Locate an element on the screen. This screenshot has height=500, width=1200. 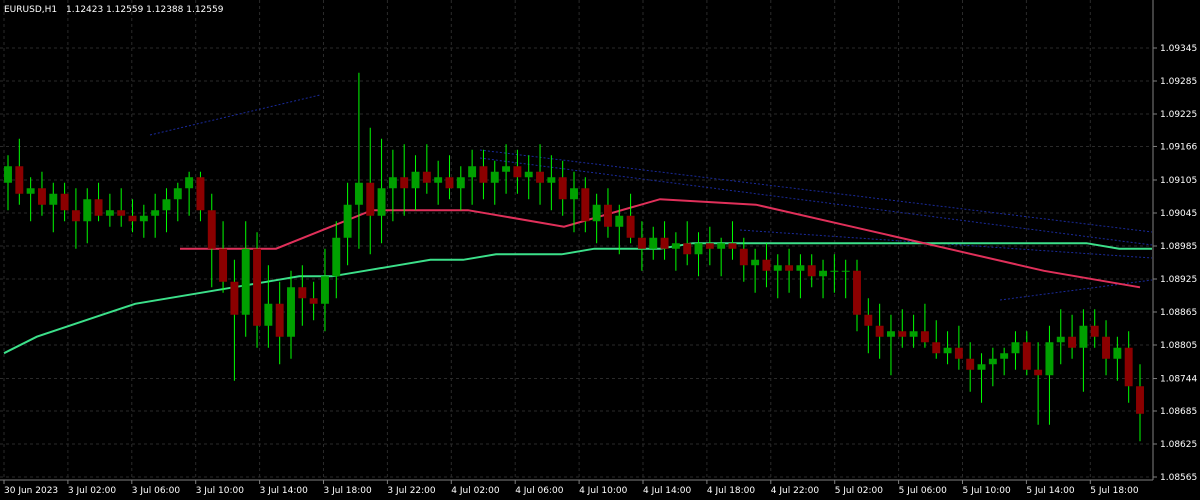
x-tick-label: 5 Jul 14:00 is located at coordinates (1050, 491).